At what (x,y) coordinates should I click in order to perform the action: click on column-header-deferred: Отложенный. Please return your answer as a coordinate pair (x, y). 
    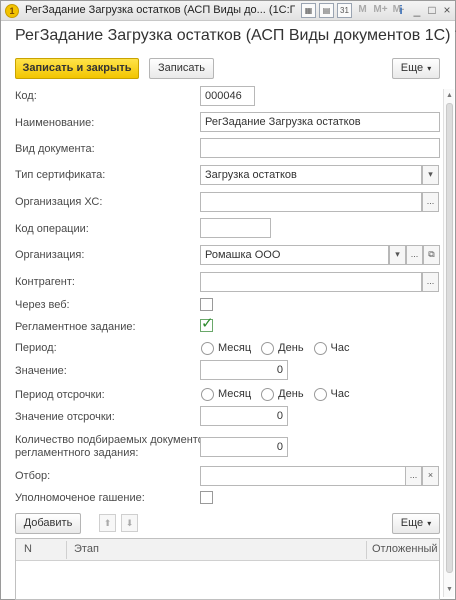
    Looking at the image, I should click on (405, 549).